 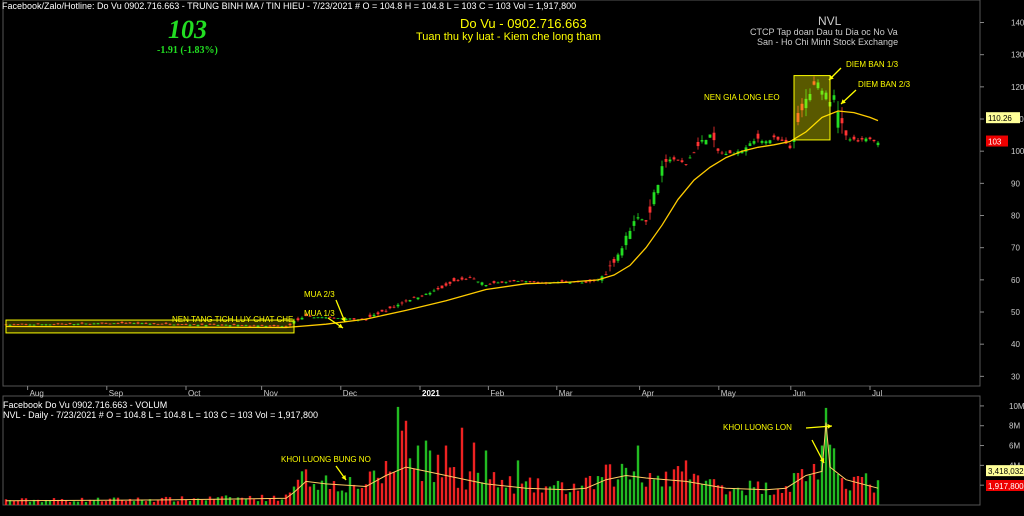 What do you see at coordinates (1015, 216) in the screenshot?
I see `price-axis-label: 80` at bounding box center [1015, 216].